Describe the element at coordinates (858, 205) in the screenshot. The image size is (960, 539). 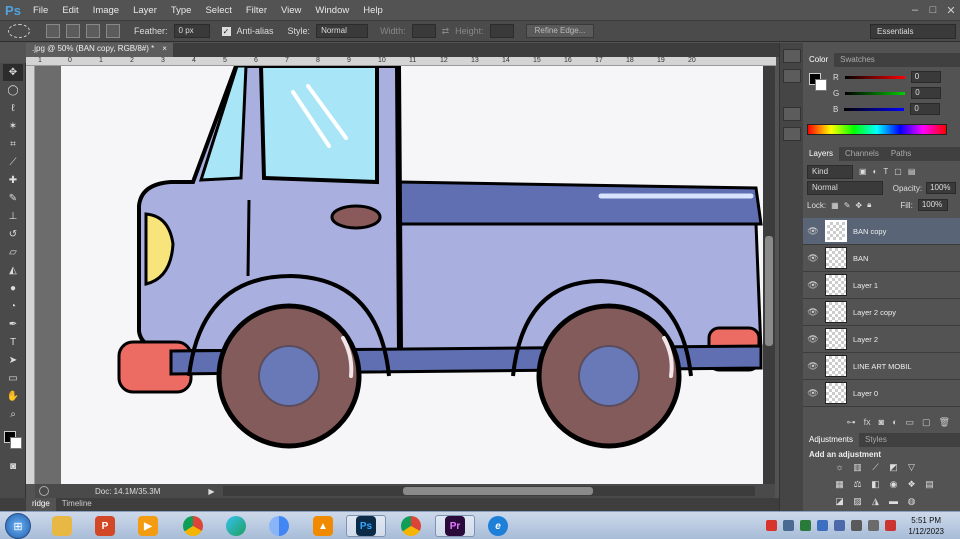
I see `lock-position-icon: ✥` at that location.